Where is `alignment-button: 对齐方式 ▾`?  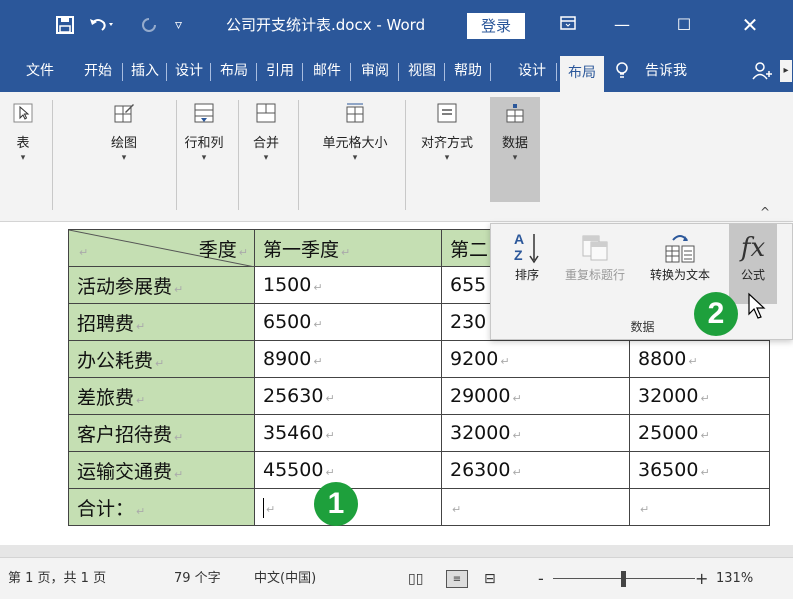 alignment-button: 对齐方式 ▾ is located at coordinates (447, 132).